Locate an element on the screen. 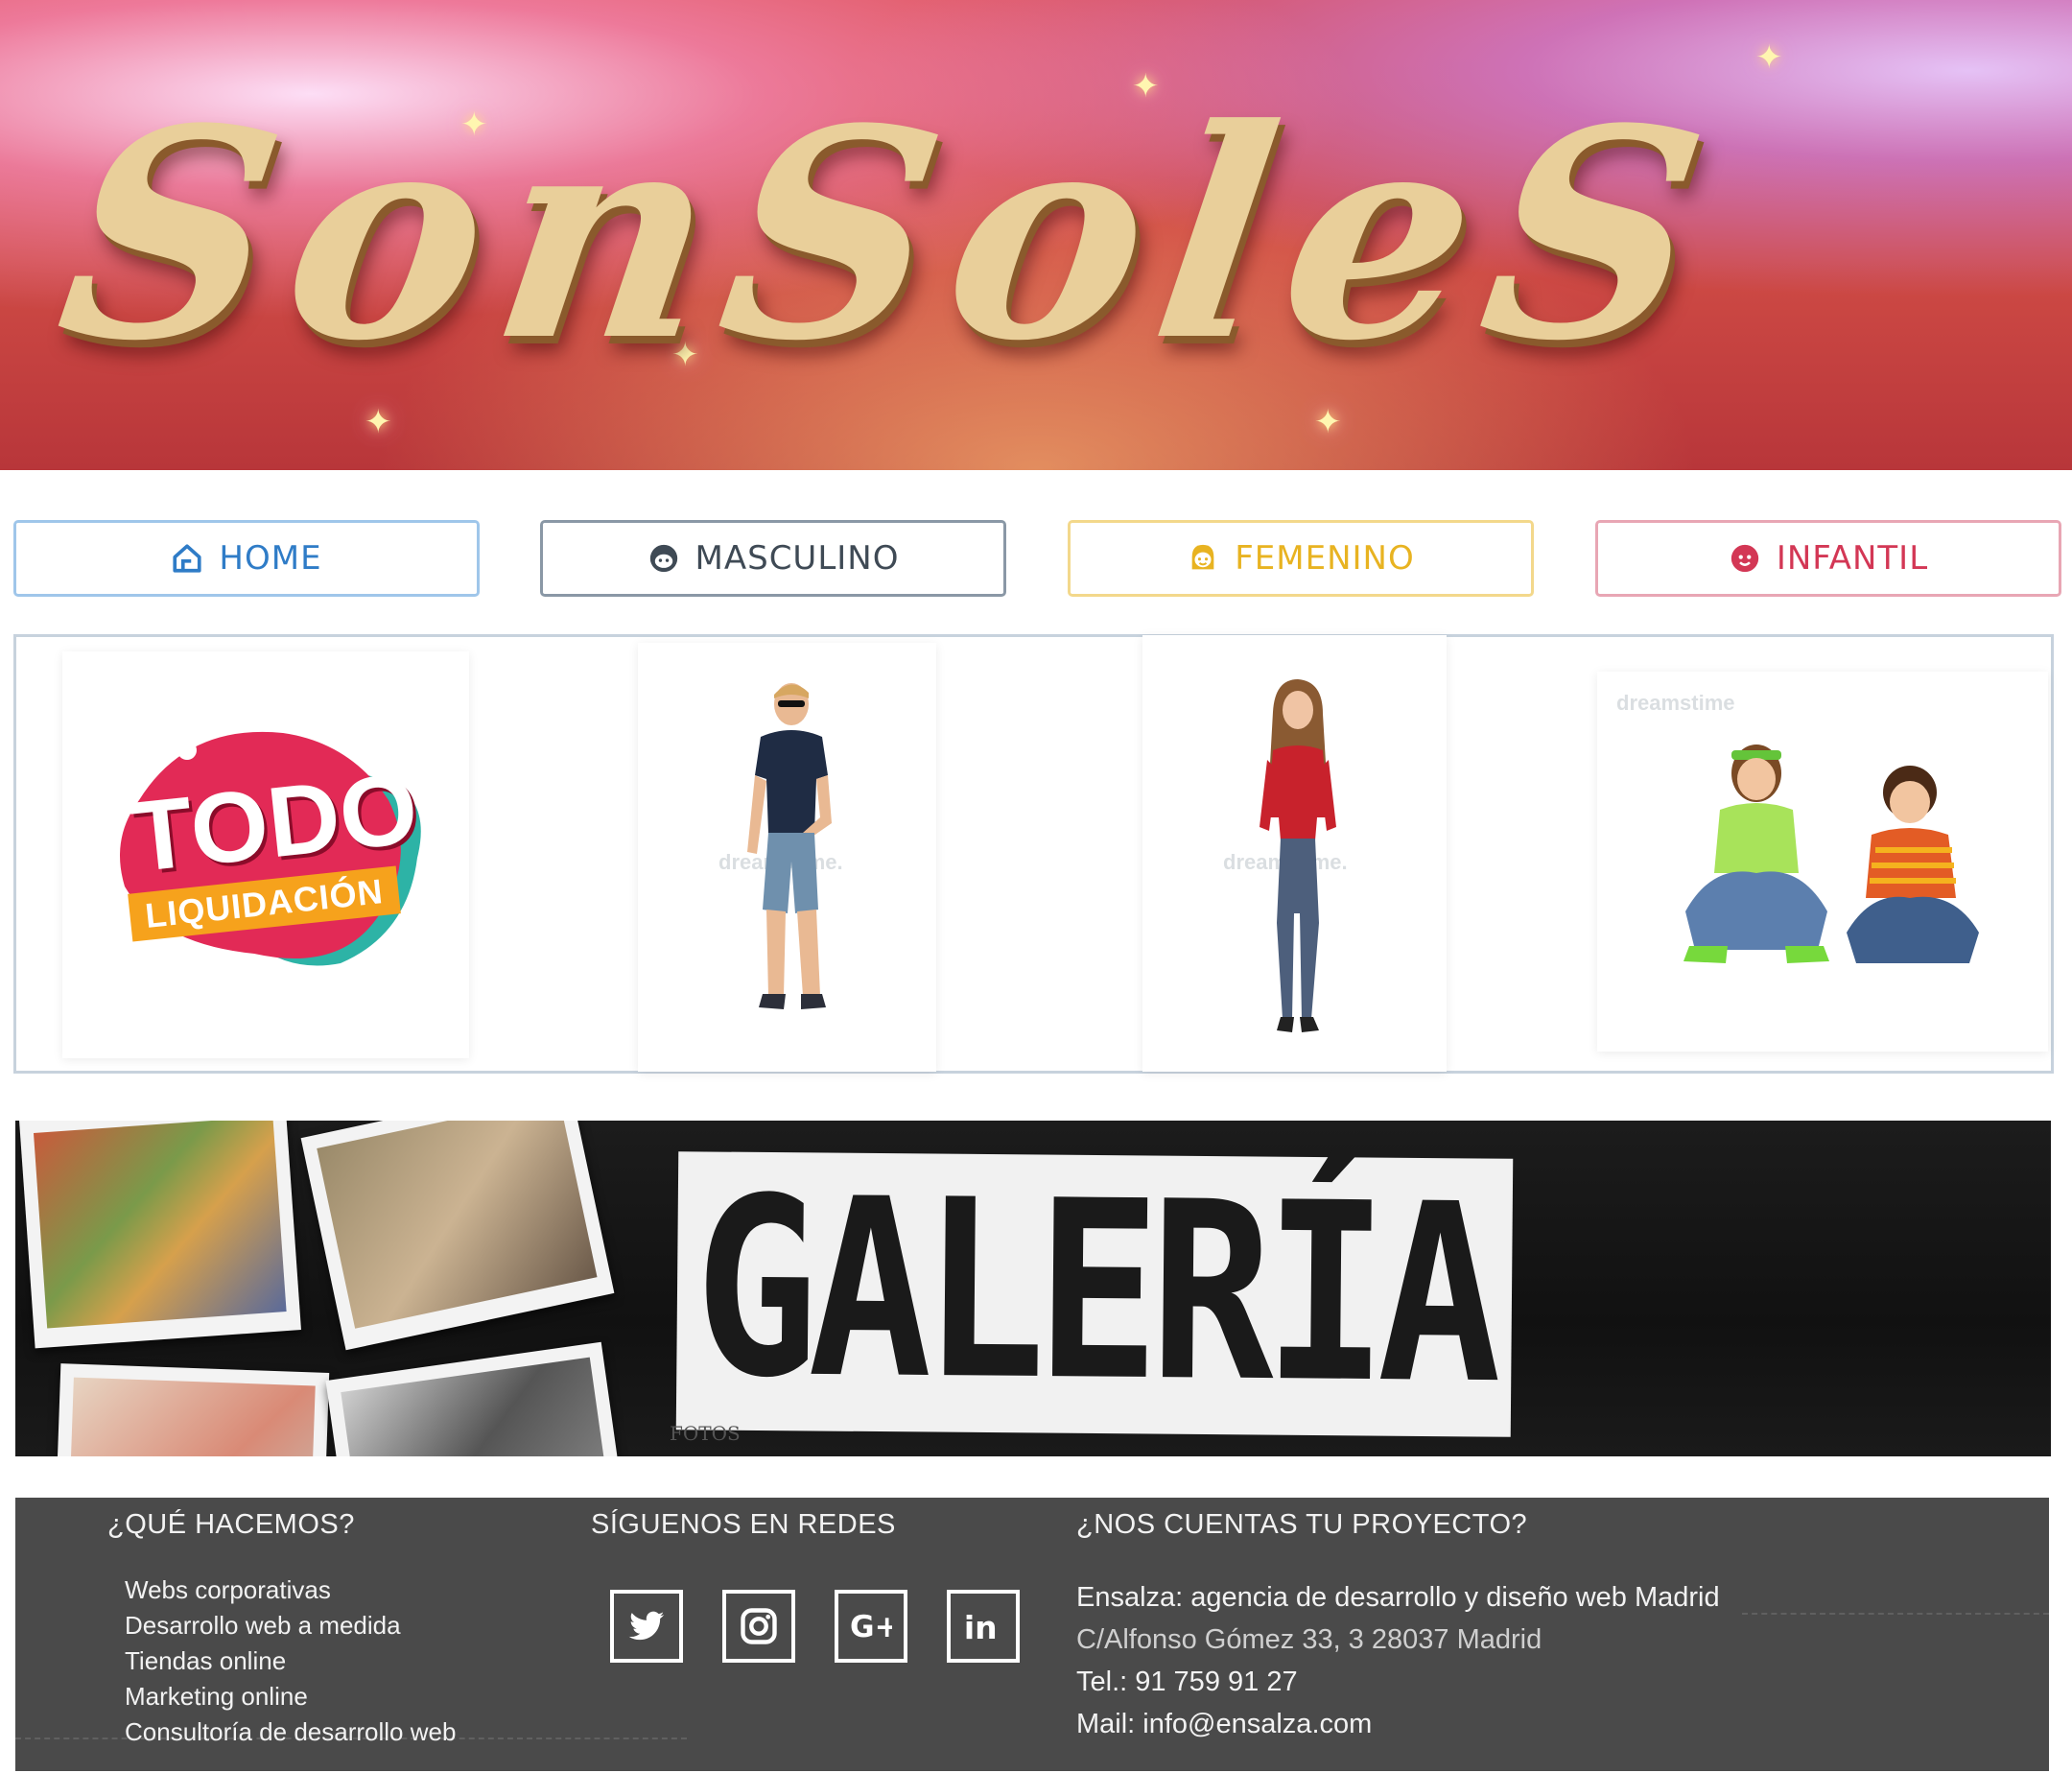 The image size is (2072, 1773). footer-link: Marketing online is located at coordinates (290, 1697).